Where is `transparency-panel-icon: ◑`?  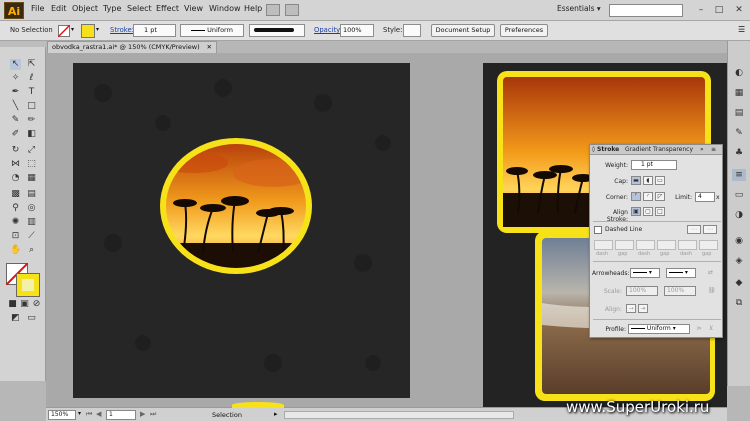 transparency-panel-icon: ◑ is located at coordinates (739, 215).